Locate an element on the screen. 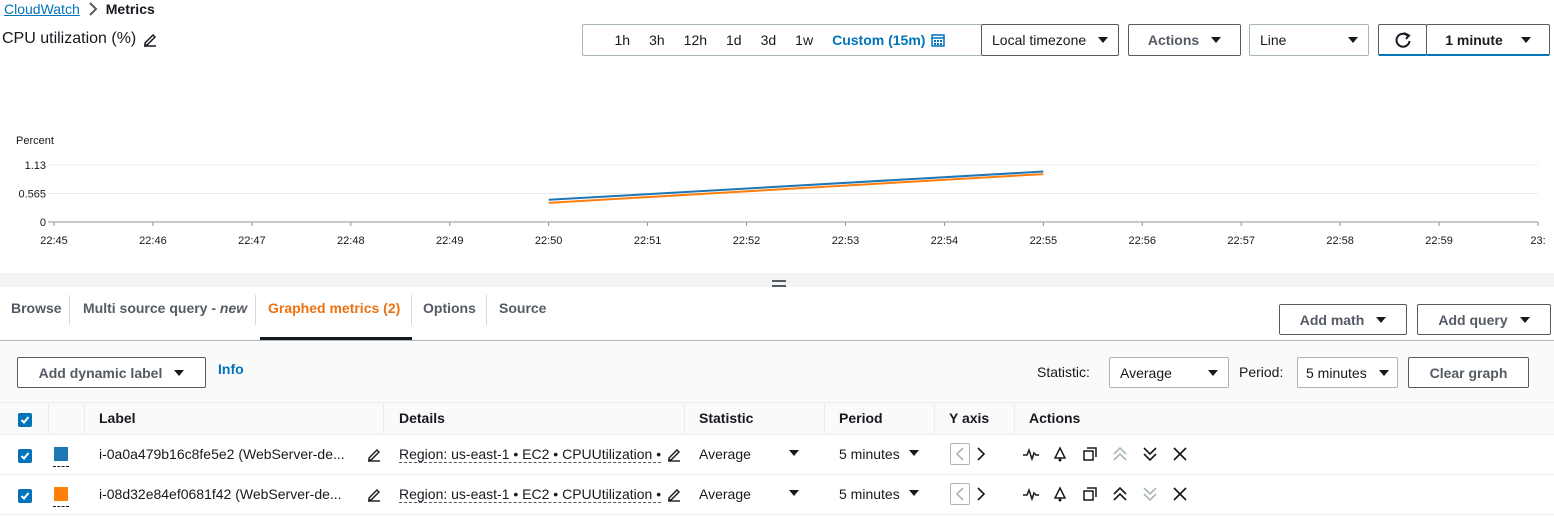  time-range-3h: 3h is located at coordinates (657, 40).